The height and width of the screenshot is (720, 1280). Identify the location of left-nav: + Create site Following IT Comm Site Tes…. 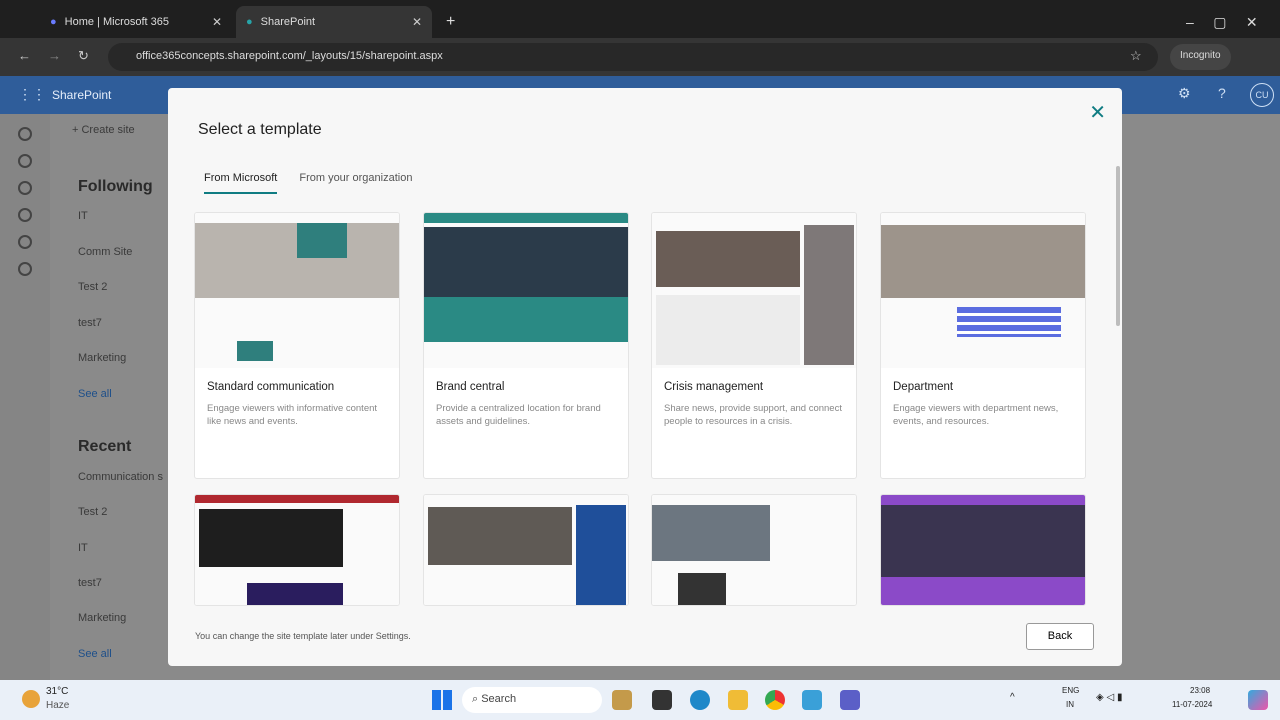
(109, 397).